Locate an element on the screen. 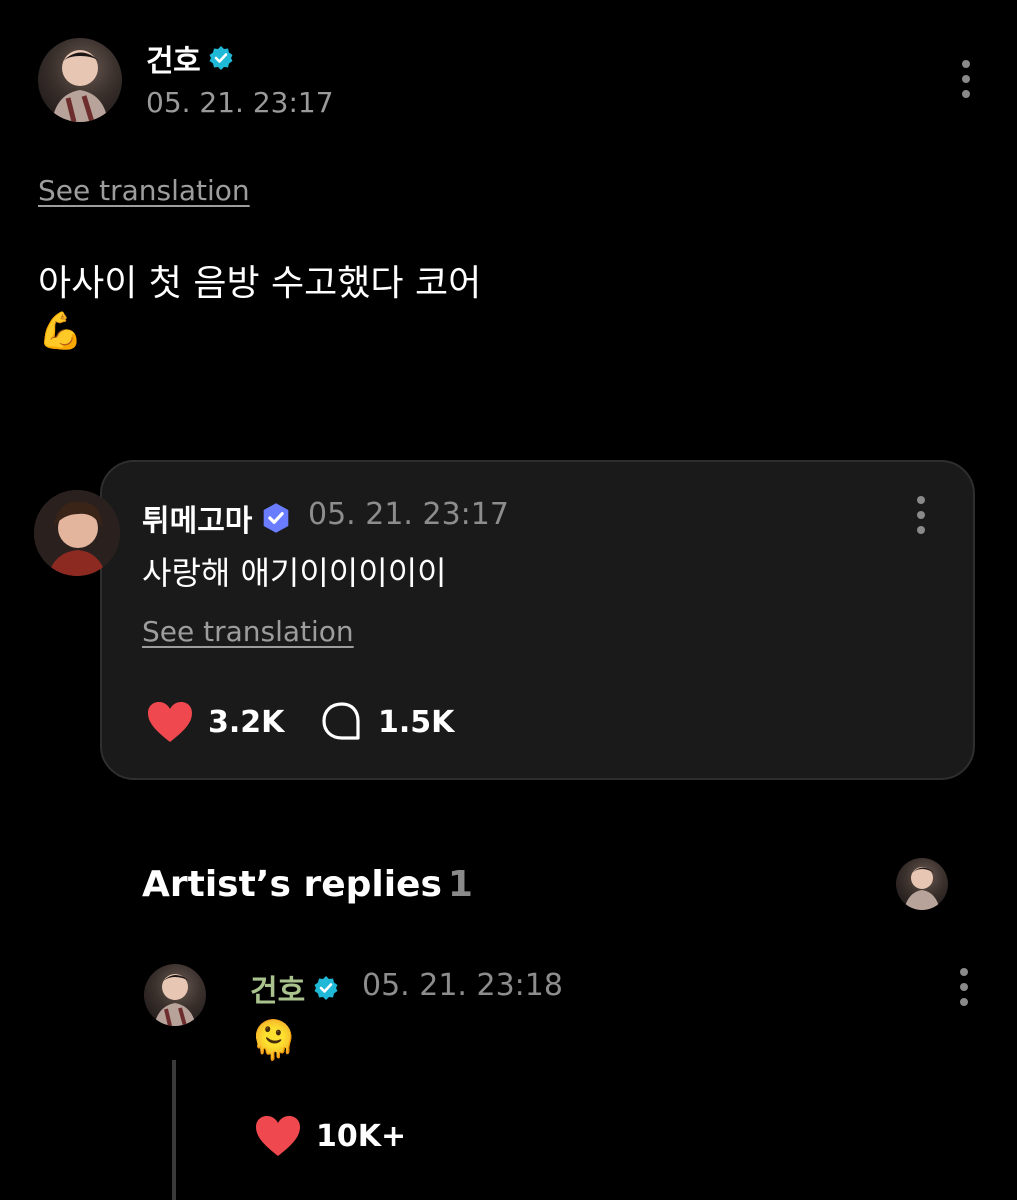 The image size is (1017, 1200). comment-reply-button: 1.5K is located at coordinates (387, 722).